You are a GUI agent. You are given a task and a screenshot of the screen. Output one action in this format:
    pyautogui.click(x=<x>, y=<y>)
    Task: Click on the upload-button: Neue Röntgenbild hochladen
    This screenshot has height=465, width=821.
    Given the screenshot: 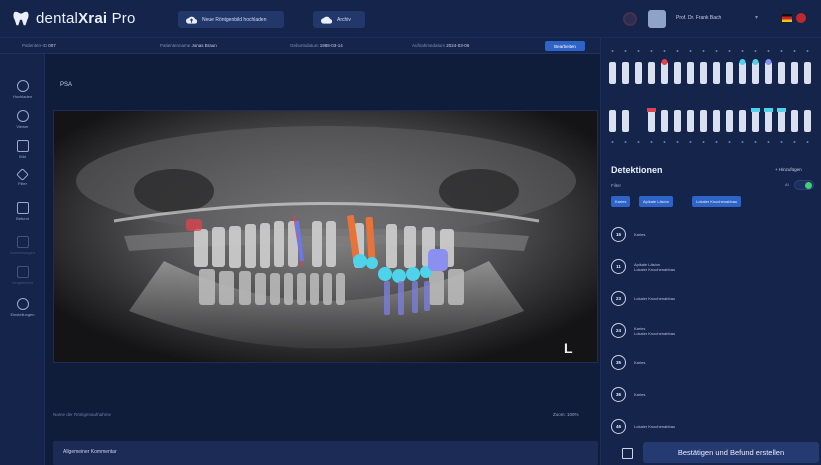 What is the action you would take?
    pyautogui.click(x=231, y=19)
    